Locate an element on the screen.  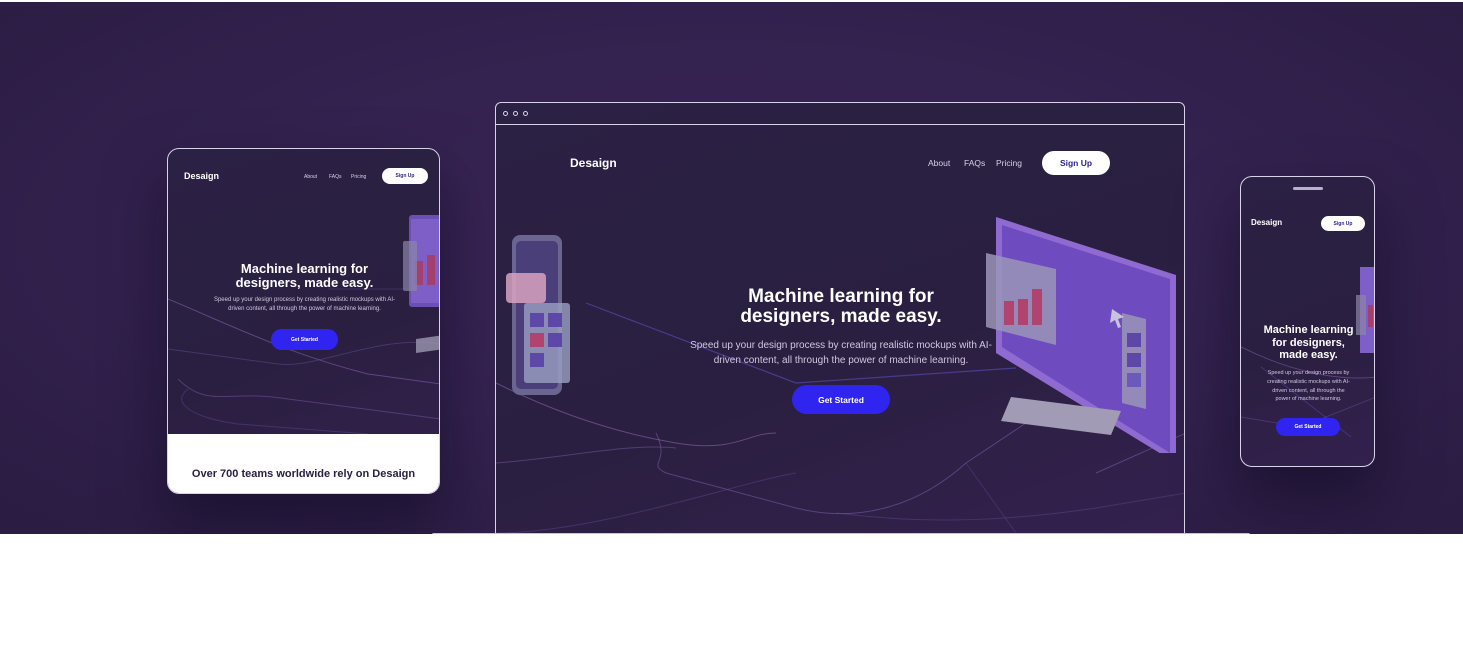
laptop-base is located at coordinates (841, 533).